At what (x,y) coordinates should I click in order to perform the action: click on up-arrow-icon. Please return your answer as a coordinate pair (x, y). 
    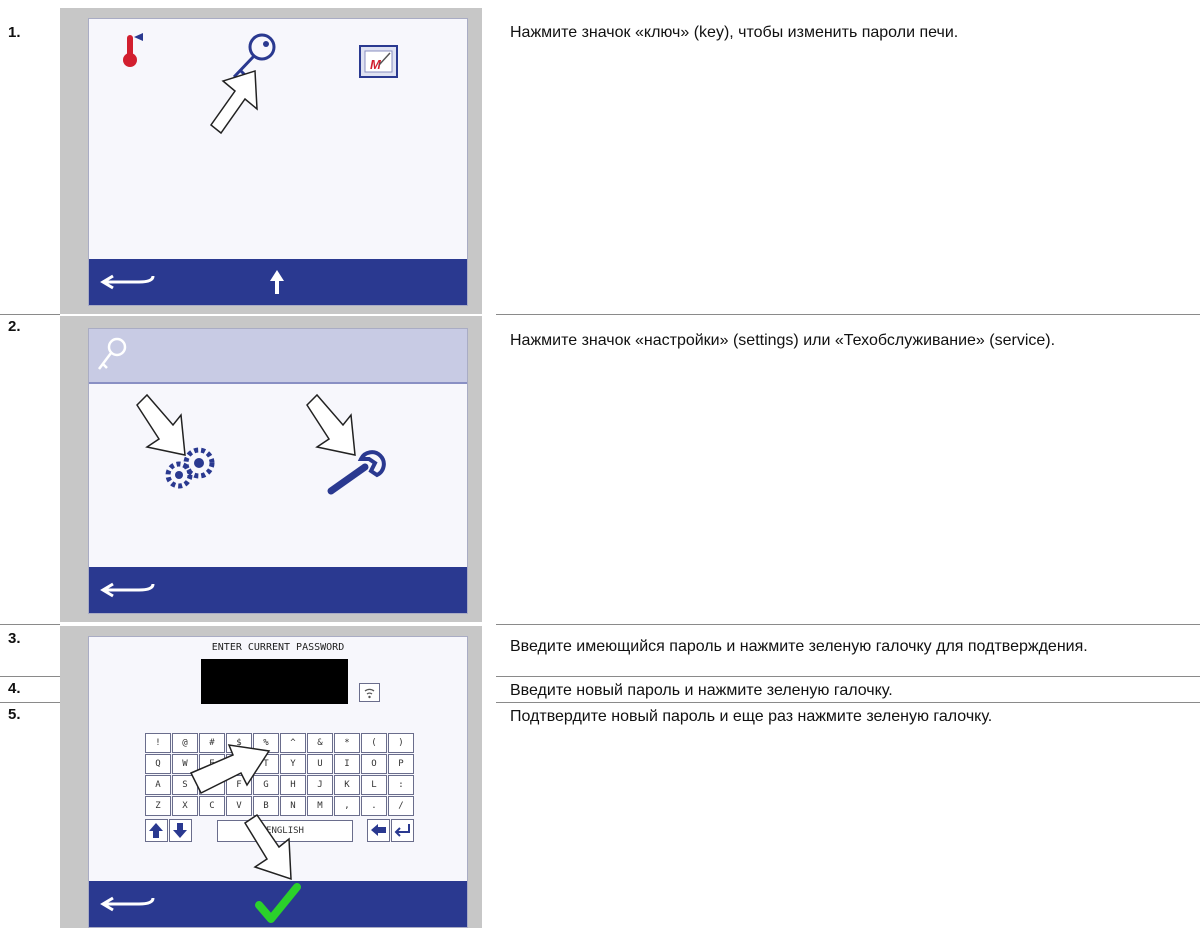
    Looking at the image, I should click on (277, 283).